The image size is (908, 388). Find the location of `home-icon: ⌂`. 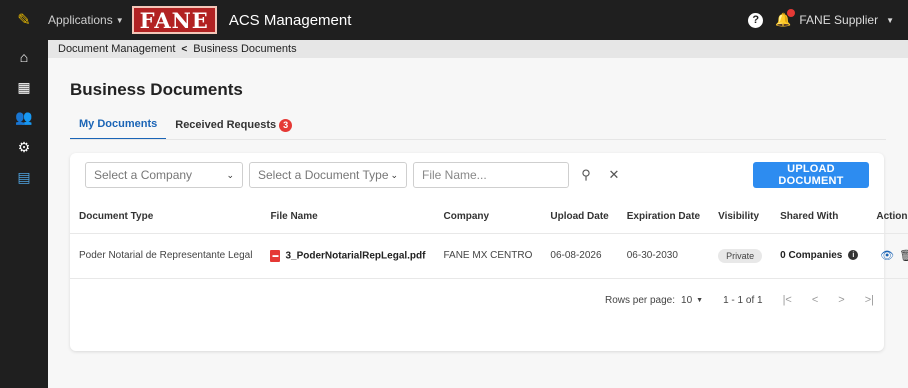

home-icon: ⌂ is located at coordinates (24, 57).